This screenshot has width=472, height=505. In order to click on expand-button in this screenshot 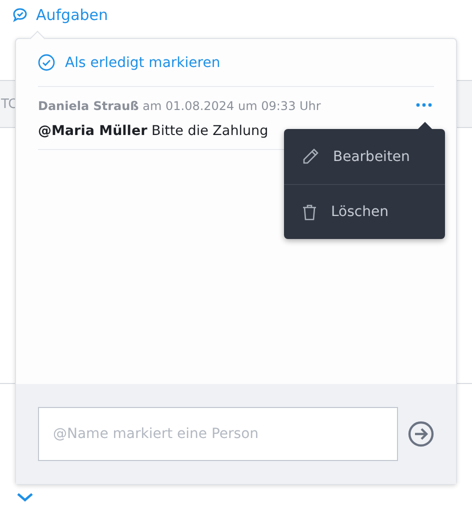, I will do `click(25, 497)`.